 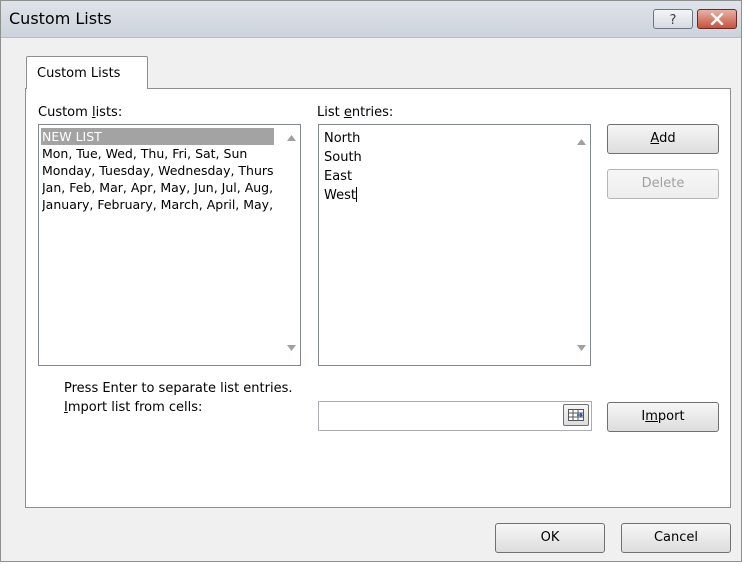 I want to click on import-label: Import list from cells:, so click(x=133, y=407).